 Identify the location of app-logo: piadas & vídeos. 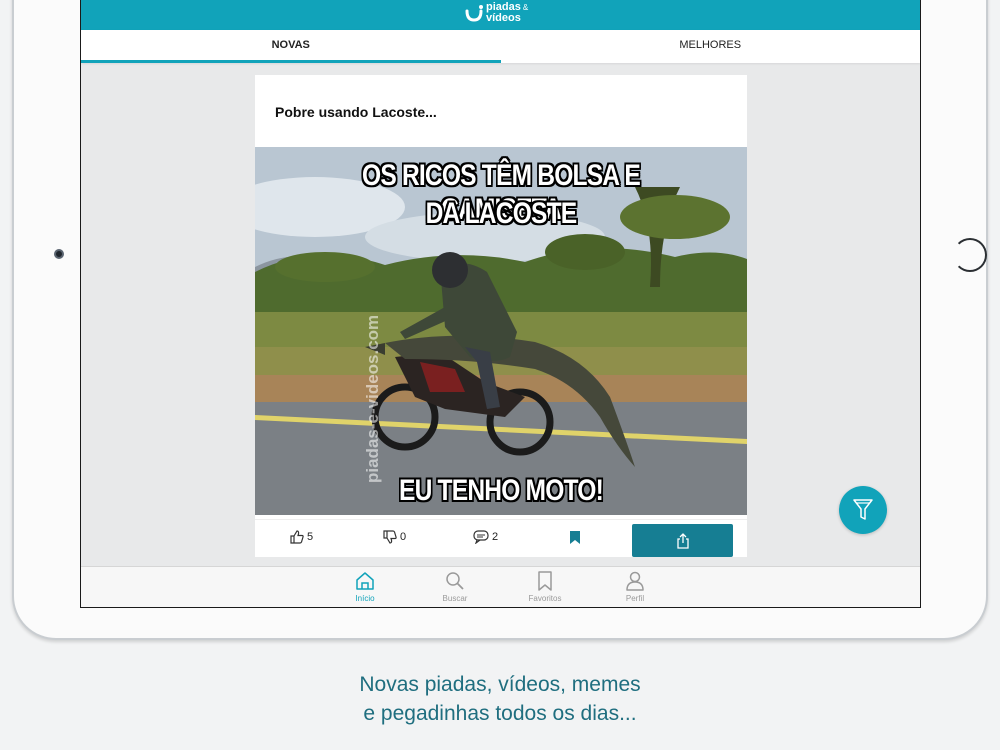
(496, 13).